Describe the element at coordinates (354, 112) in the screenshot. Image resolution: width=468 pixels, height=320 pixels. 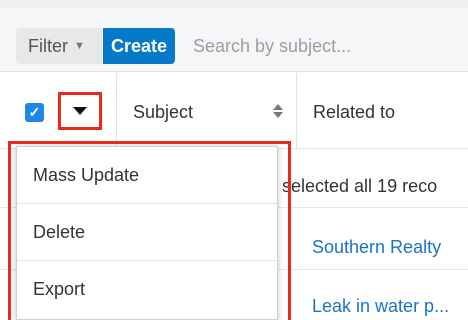
I see `column-header-related-to: Related to` at that location.